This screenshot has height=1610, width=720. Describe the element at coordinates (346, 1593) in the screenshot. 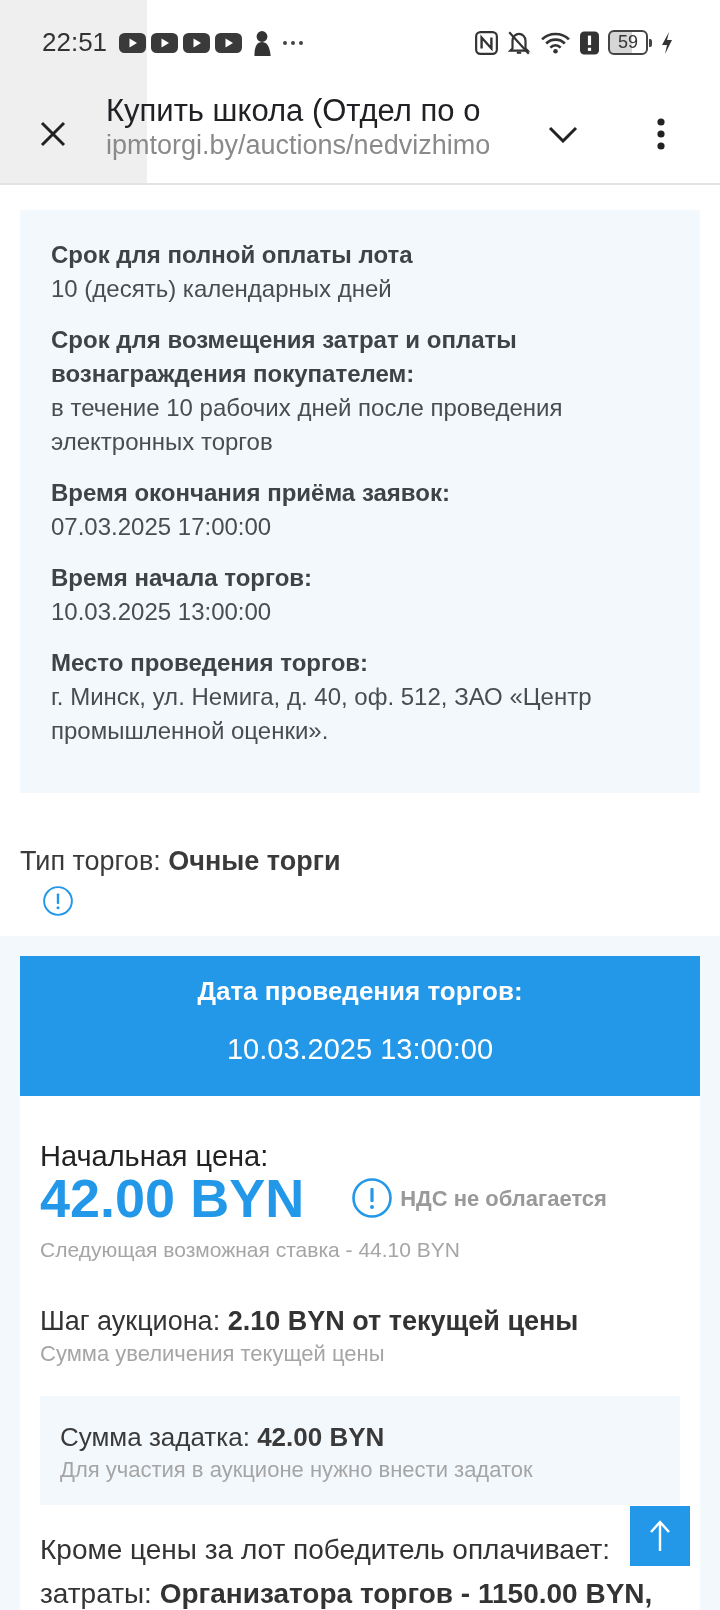

I see `extra-costs-text: затраты: Организатора торгов - 1150.00 BYN,` at that location.